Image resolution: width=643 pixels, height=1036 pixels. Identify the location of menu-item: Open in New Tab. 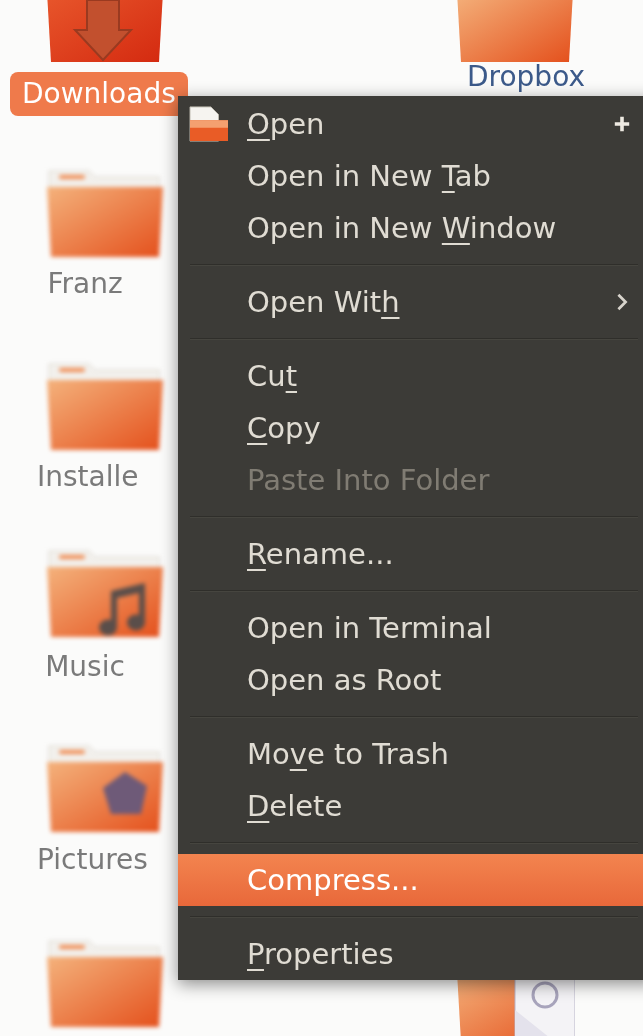
(369, 176).